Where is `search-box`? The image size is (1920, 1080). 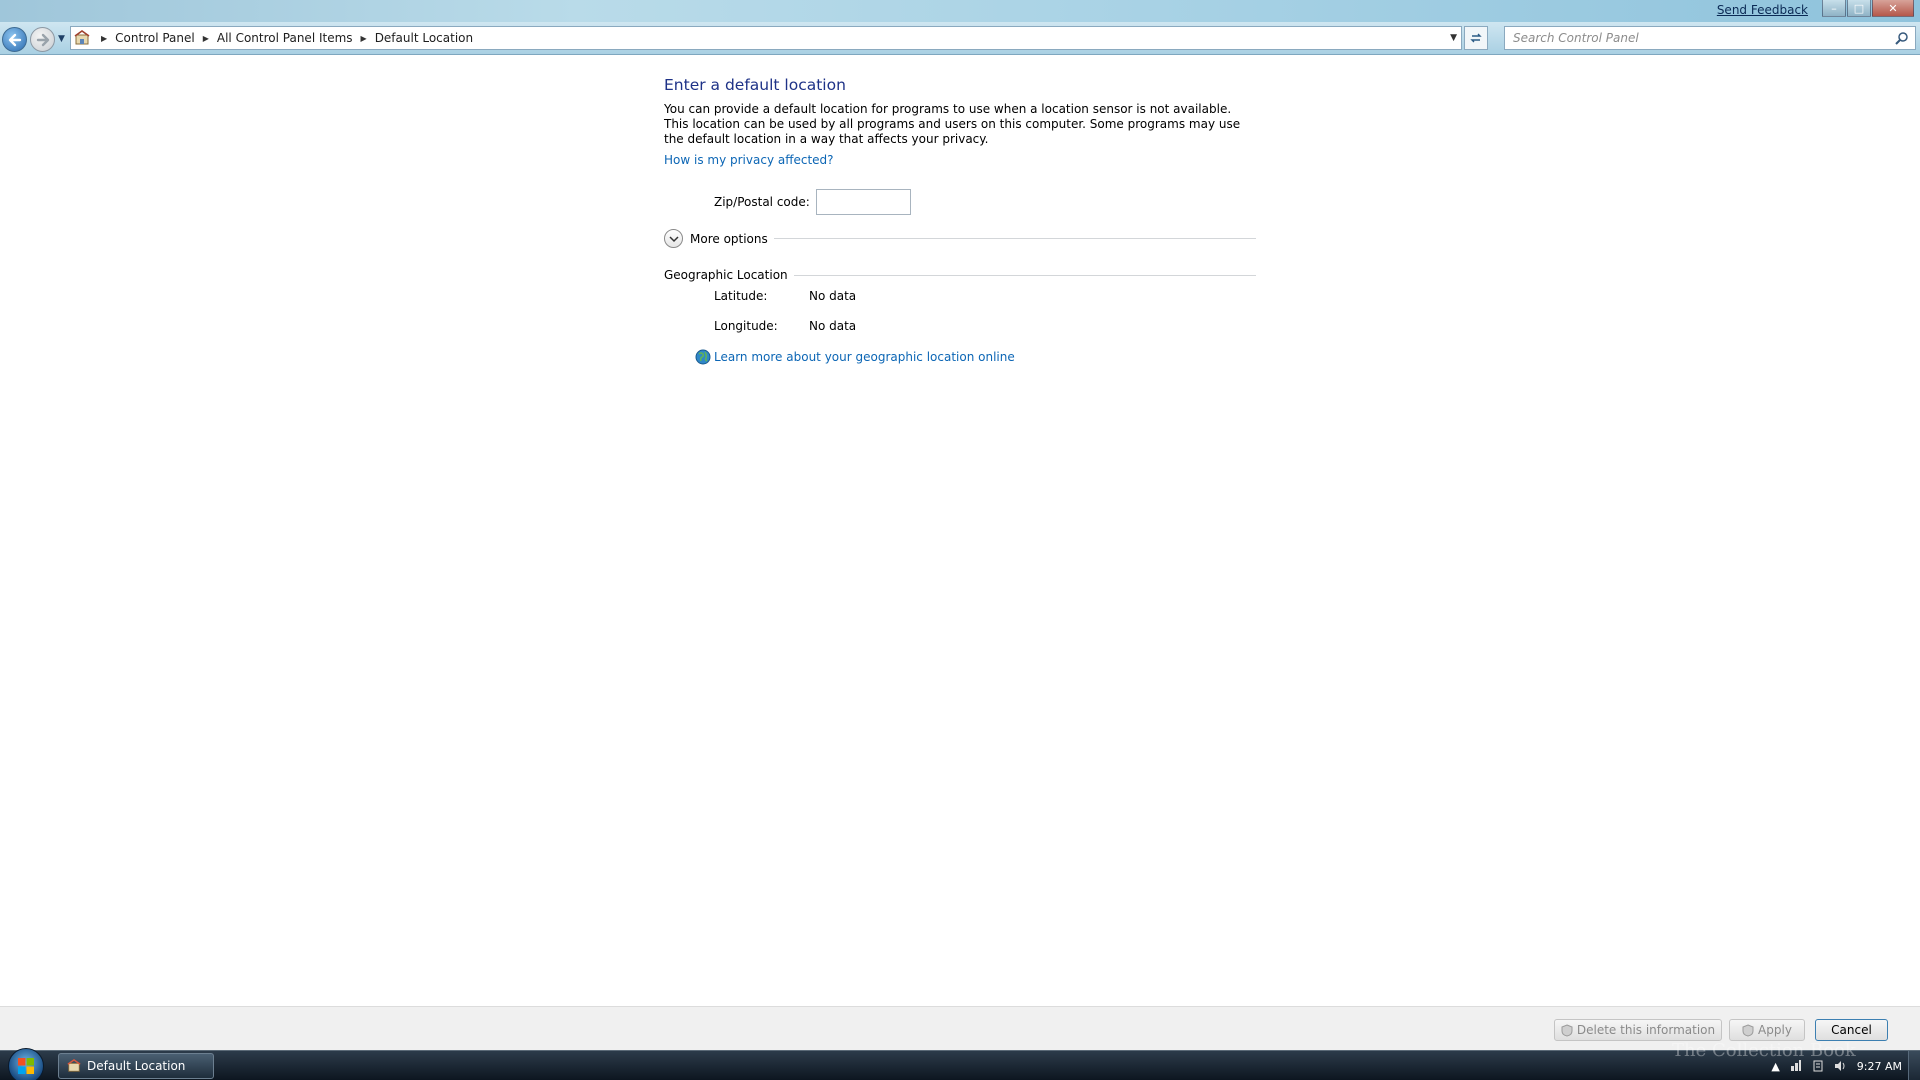
search-box is located at coordinates (1710, 38).